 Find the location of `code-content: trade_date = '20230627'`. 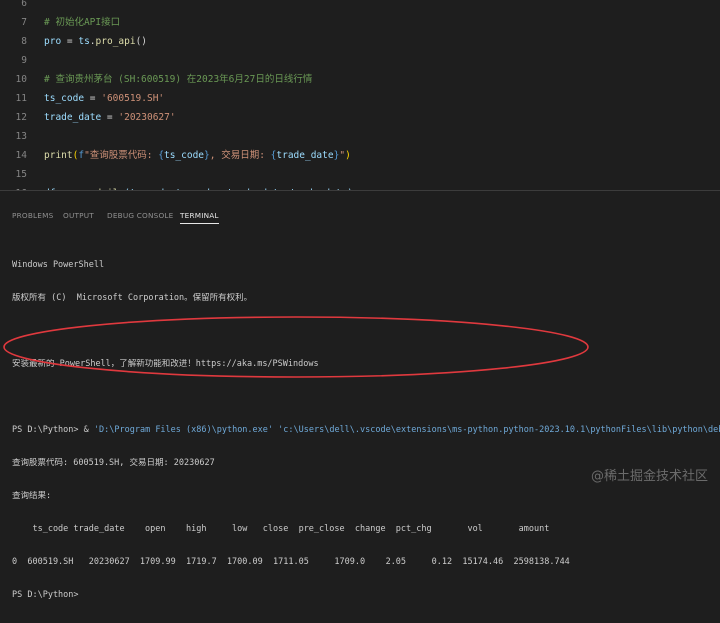

code-content: trade_date = '20230627' is located at coordinates (110, 117).